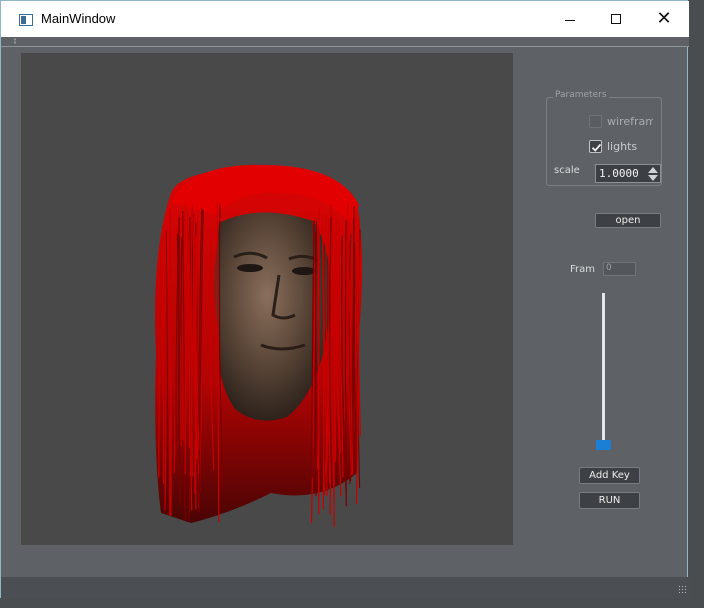 This screenshot has width=704, height=608. I want to click on scale-value: 1.0000, so click(619, 173).